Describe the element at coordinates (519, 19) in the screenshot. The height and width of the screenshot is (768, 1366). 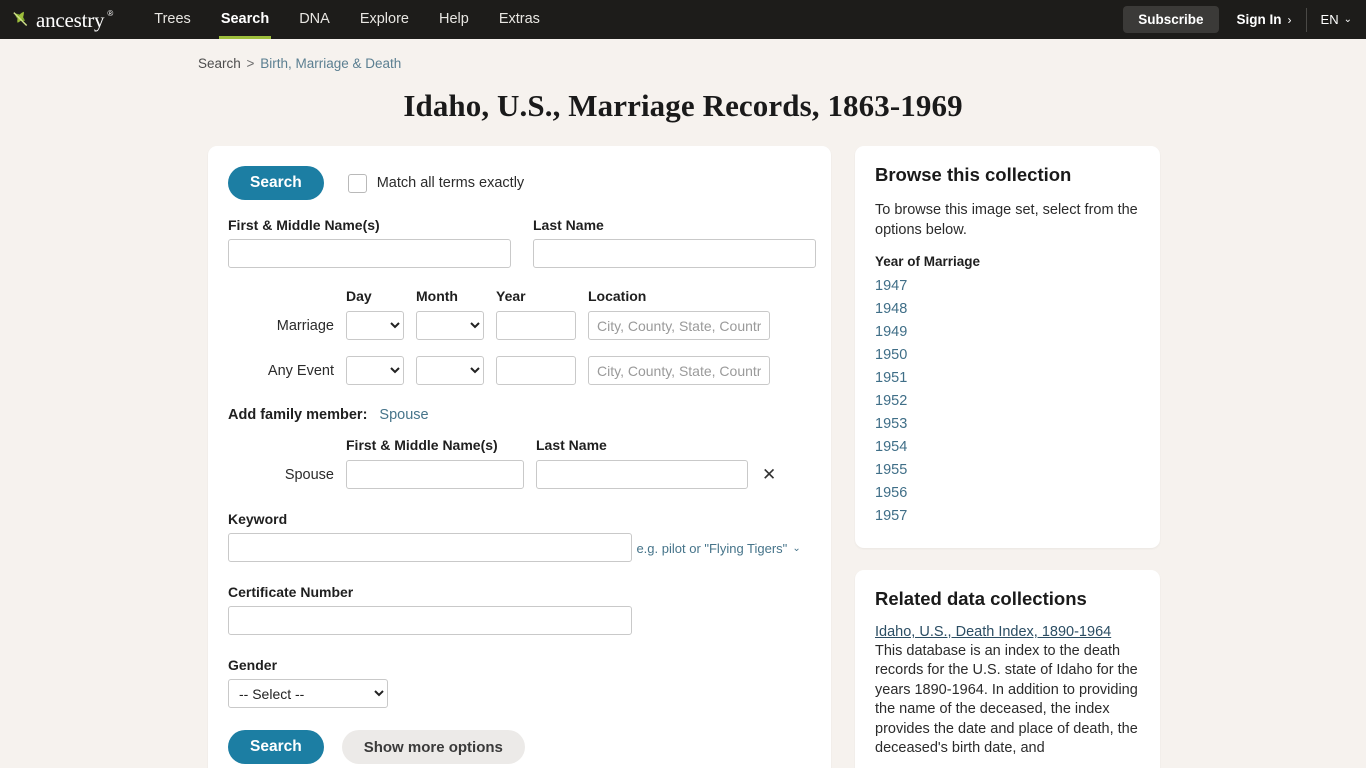
I see `nav-item-extras: Extras` at that location.